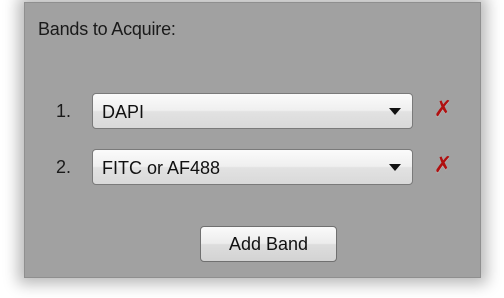  What do you see at coordinates (123, 112) in the screenshot?
I see `band-select-value: DAPI` at bounding box center [123, 112].